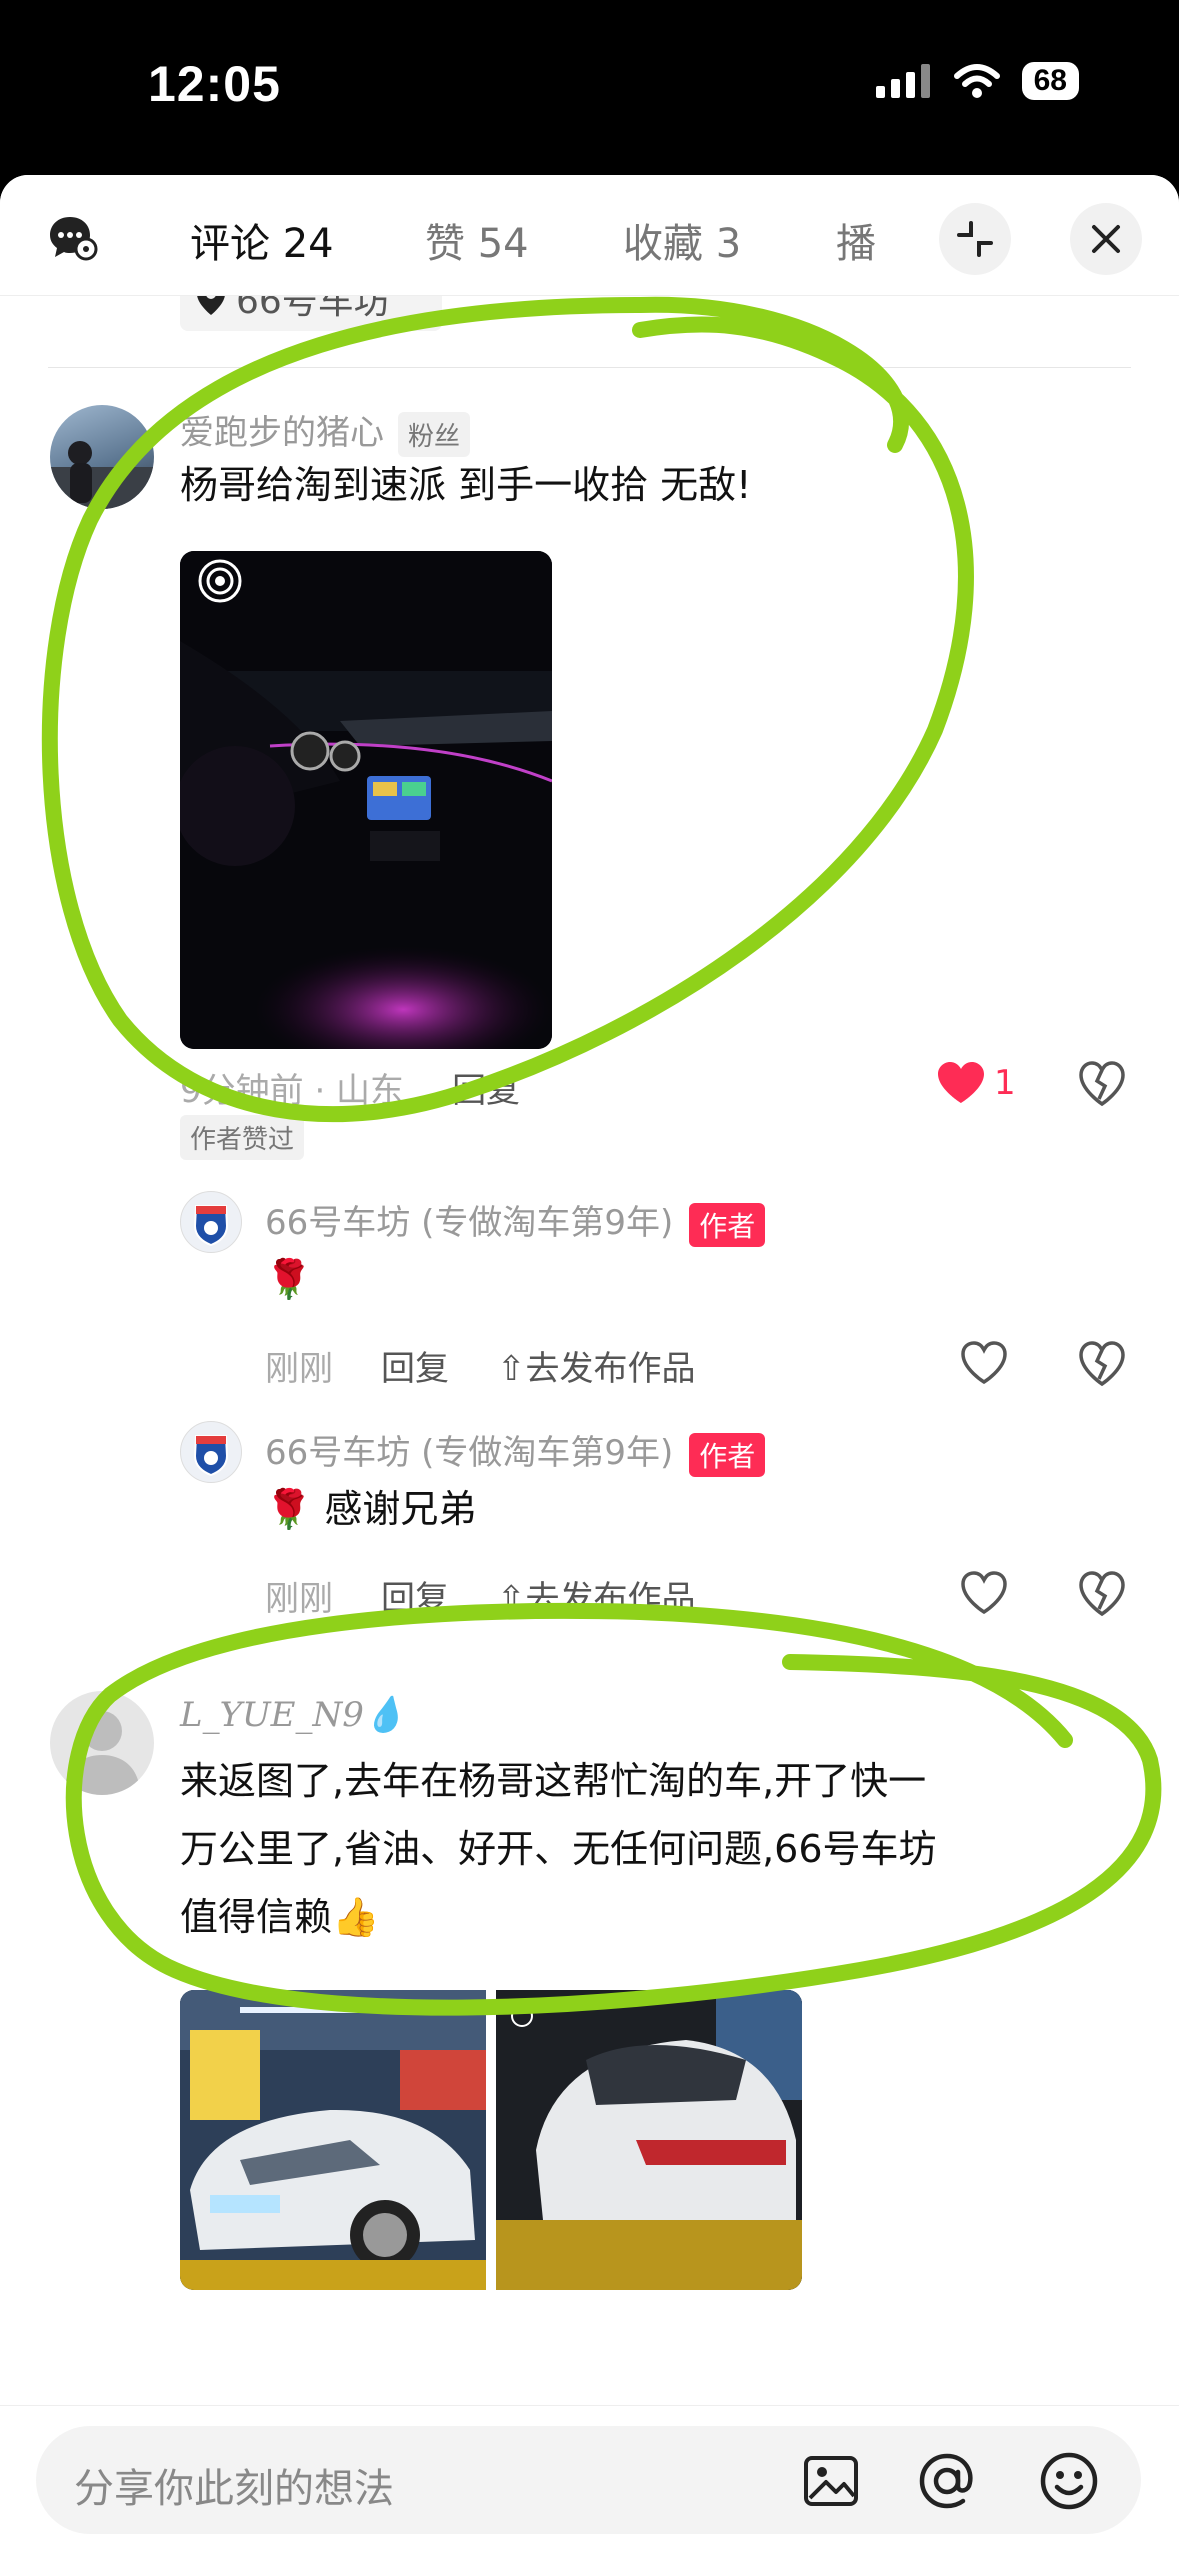  I want to click on mention-at-icon, so click(947, 2481).